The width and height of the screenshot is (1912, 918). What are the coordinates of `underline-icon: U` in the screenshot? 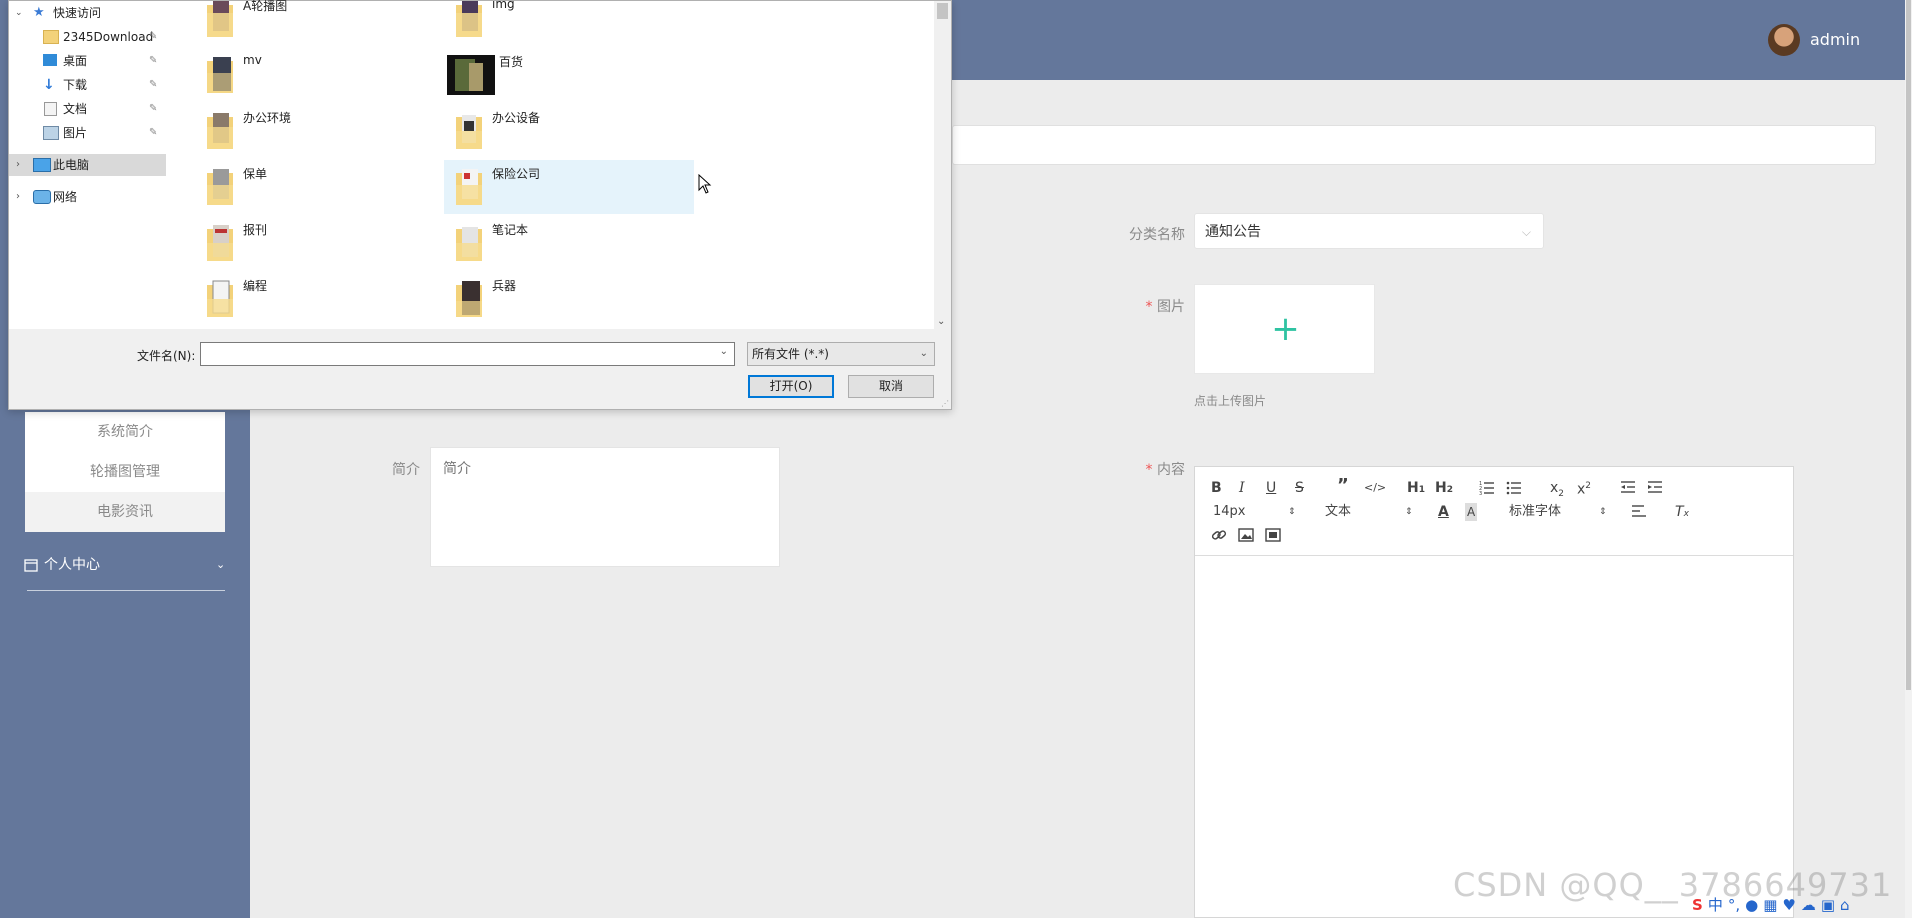 It's located at (1271, 488).